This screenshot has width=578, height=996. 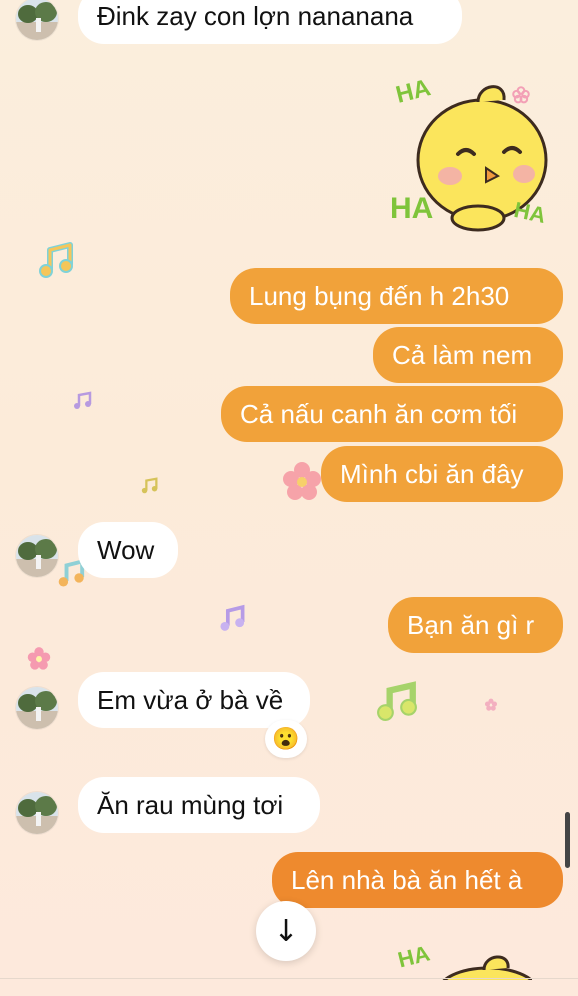 I want to click on outgoing-message: Cả nấu canh ăn cơm tối, so click(x=392, y=414).